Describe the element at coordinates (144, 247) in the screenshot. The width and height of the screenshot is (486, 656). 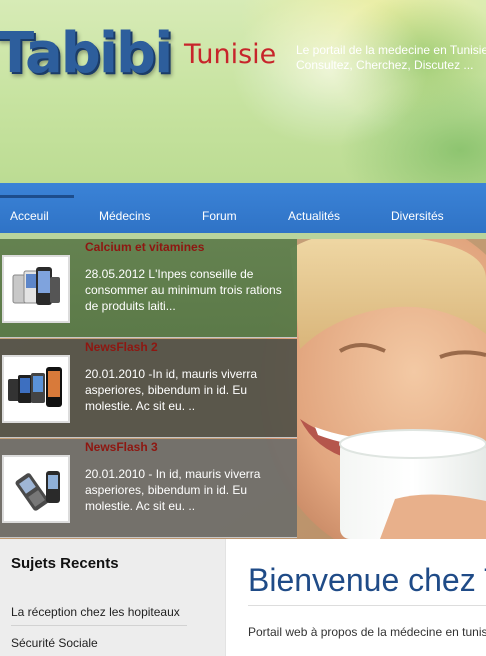
I see `news-title: Calcium et vitamines` at that location.